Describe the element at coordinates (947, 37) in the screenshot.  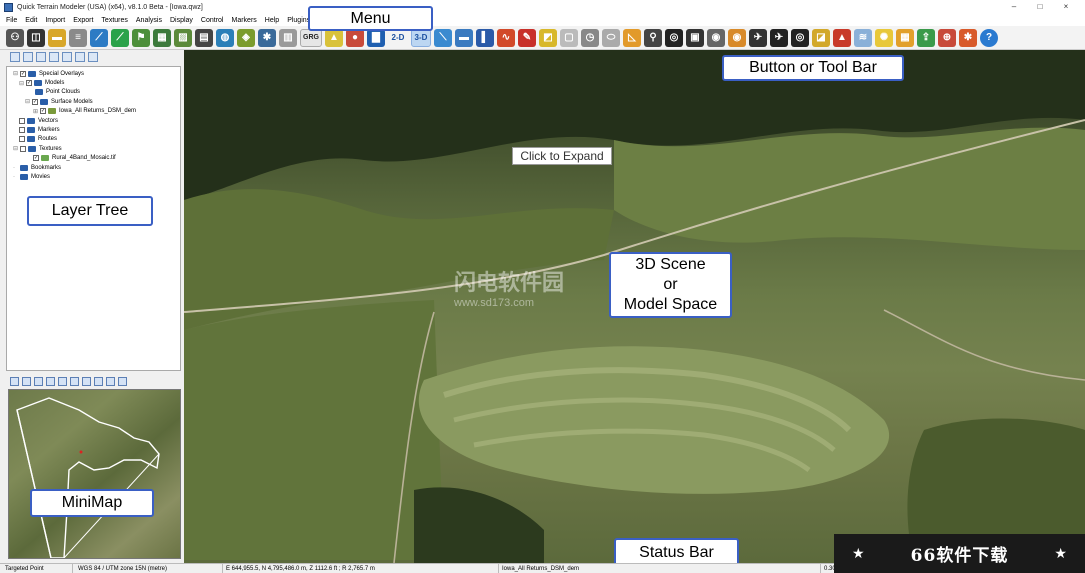
I see `gps-icon: ⊕` at that location.